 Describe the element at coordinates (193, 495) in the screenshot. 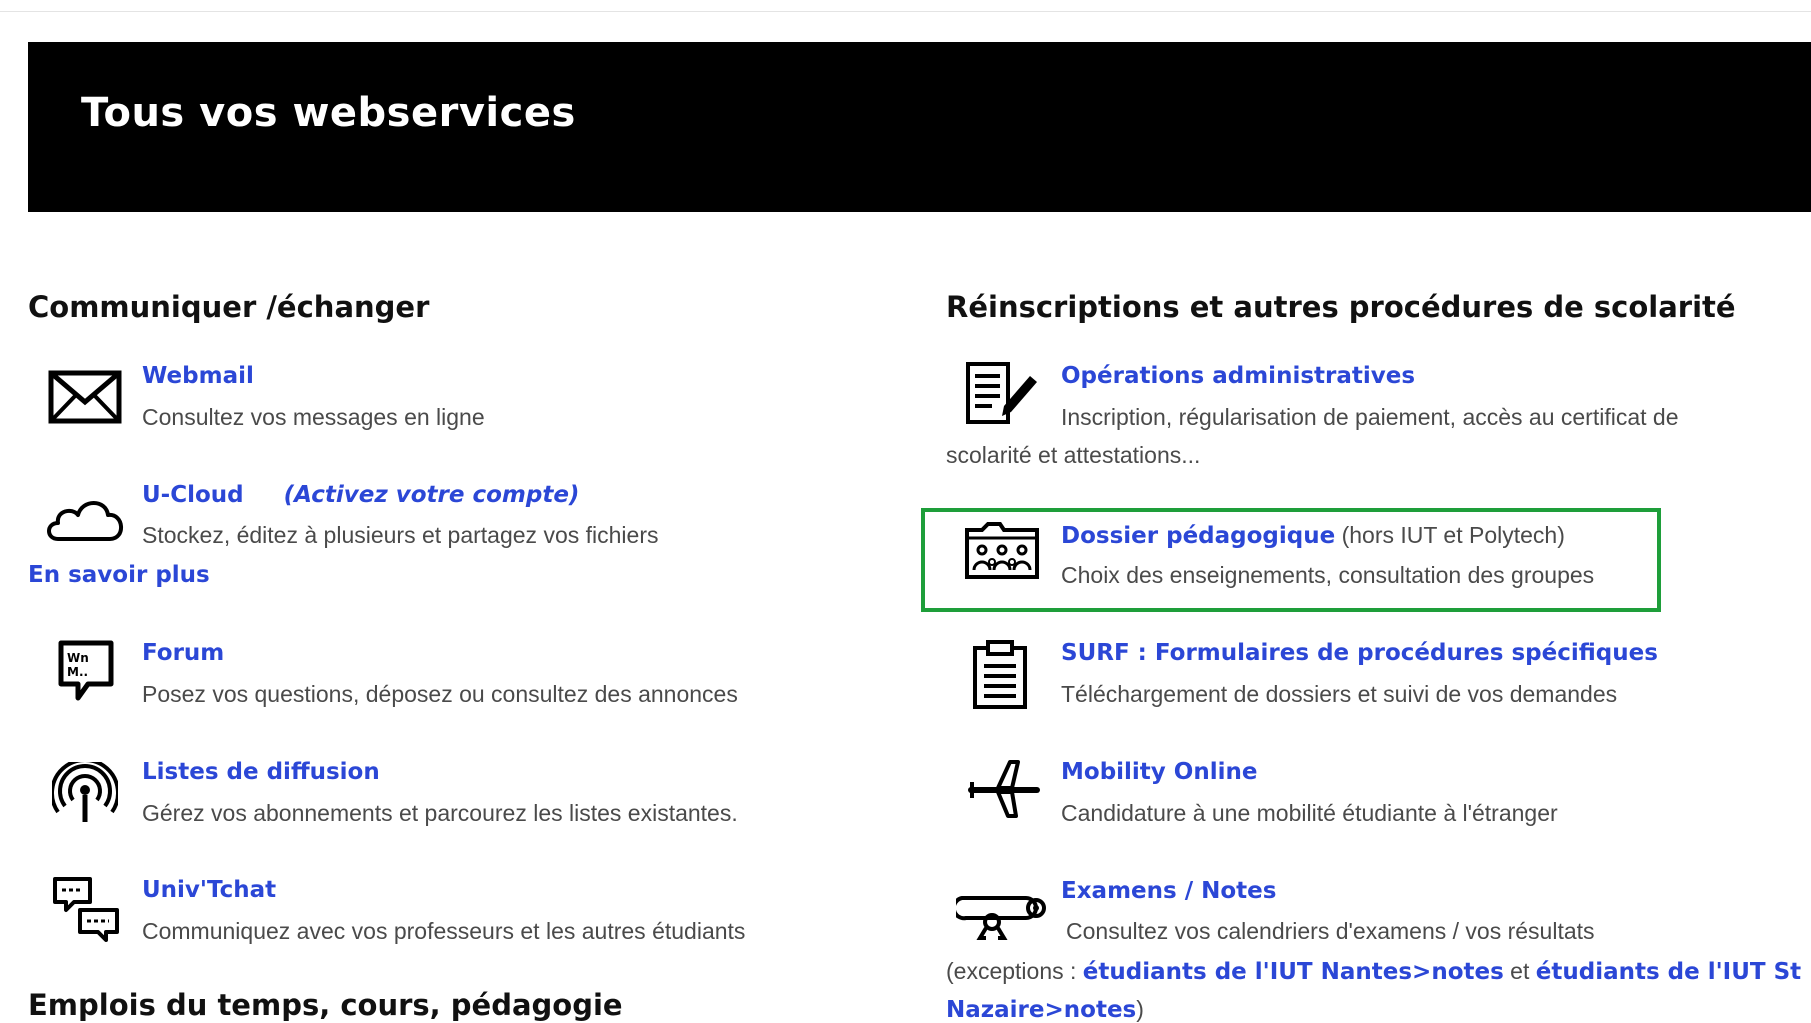

I see `ucloud-link: U-Cloud` at that location.